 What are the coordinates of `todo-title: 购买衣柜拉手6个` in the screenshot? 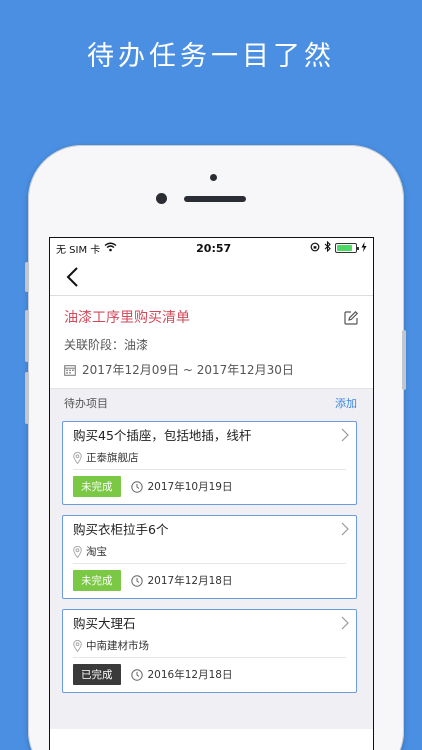 It's located at (121, 529).